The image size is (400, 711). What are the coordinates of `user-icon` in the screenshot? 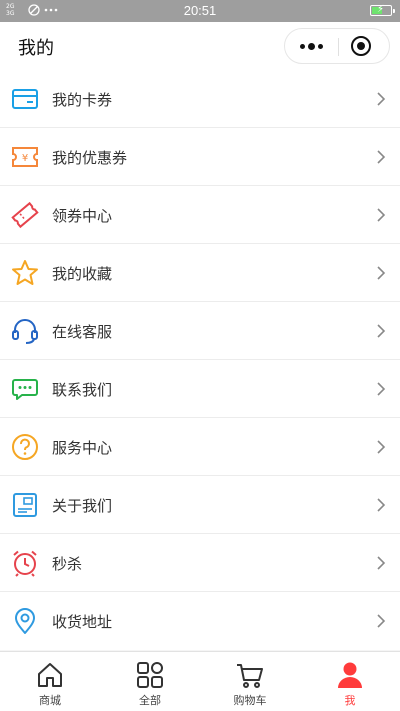 It's located at (350, 675).